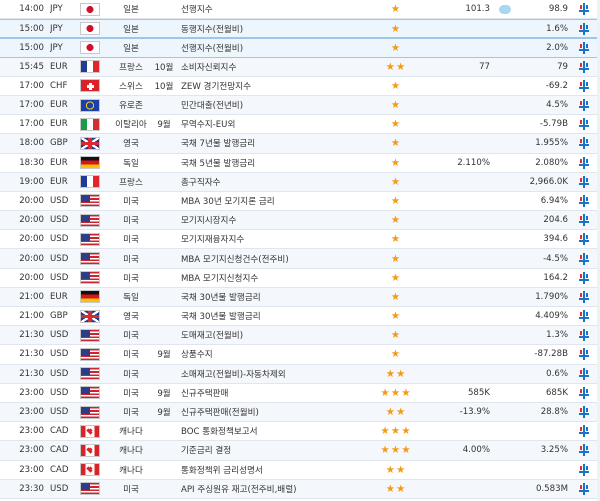 The width and height of the screenshot is (600, 501). What do you see at coordinates (31, 354) in the screenshot?
I see `event-time: 21:30` at bounding box center [31, 354].